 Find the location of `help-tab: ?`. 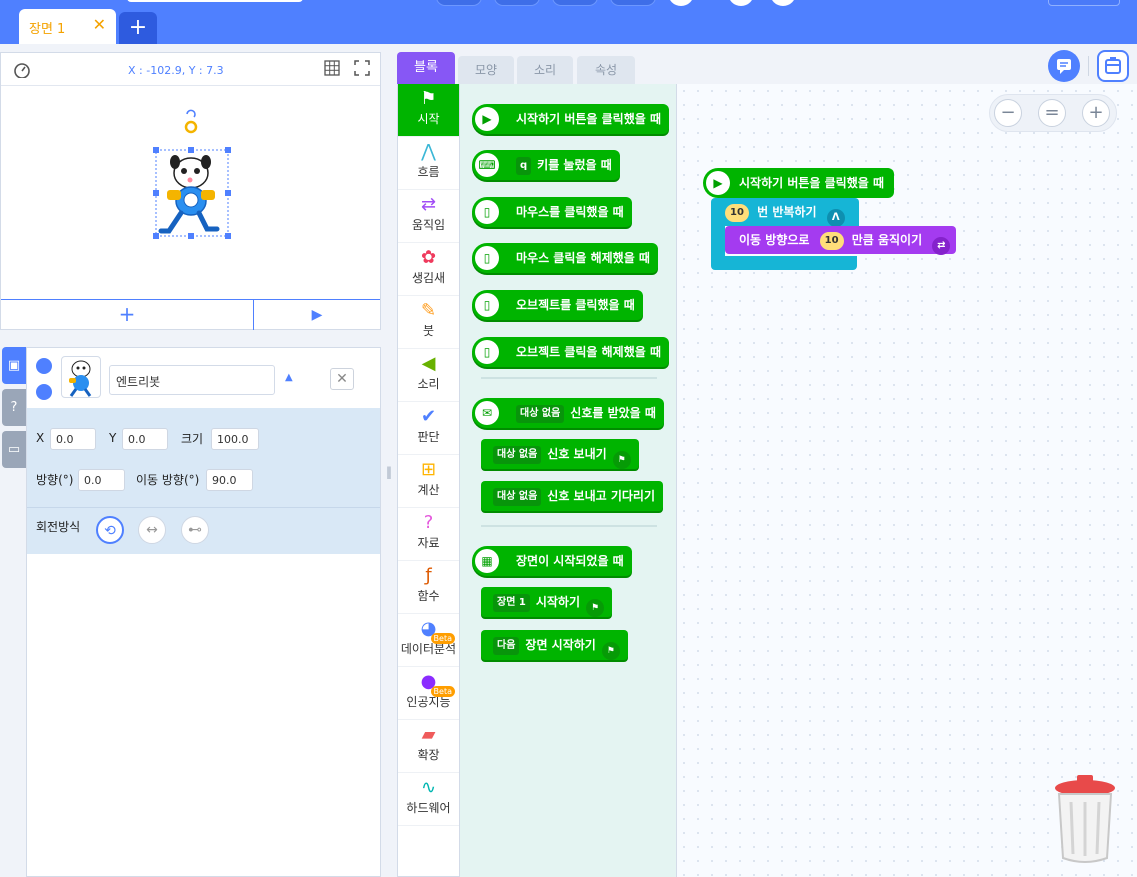

help-tab: ? is located at coordinates (14, 407).